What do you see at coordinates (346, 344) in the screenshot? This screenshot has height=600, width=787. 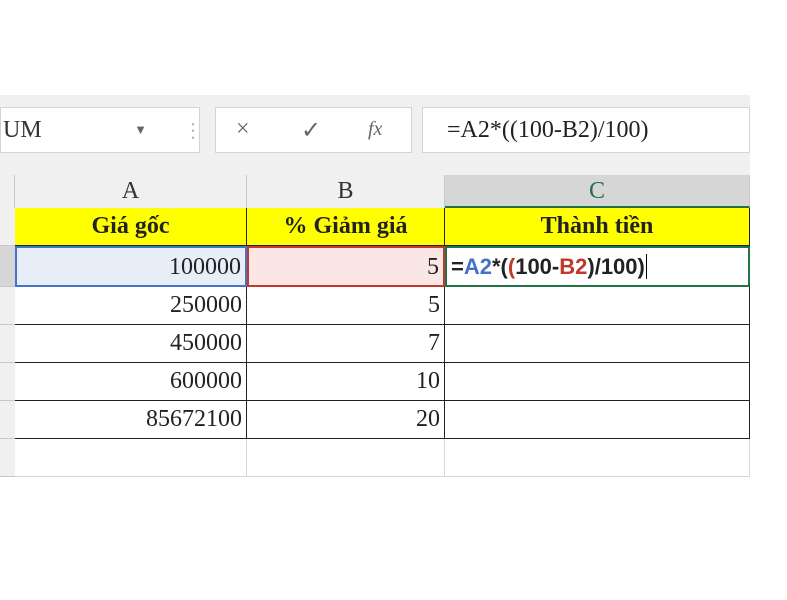 I see `cell-b4: 7` at bounding box center [346, 344].